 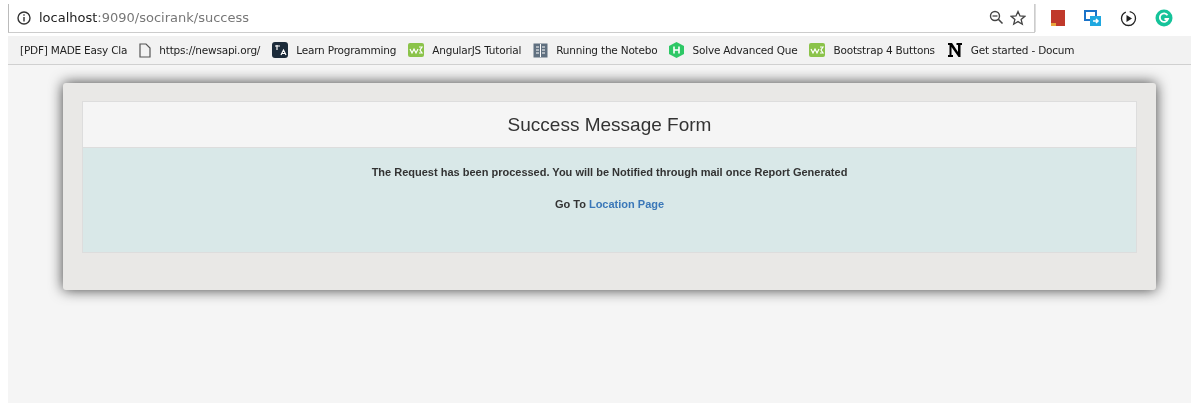 What do you see at coordinates (1058, 18) in the screenshot?
I see `book-icon` at bounding box center [1058, 18].